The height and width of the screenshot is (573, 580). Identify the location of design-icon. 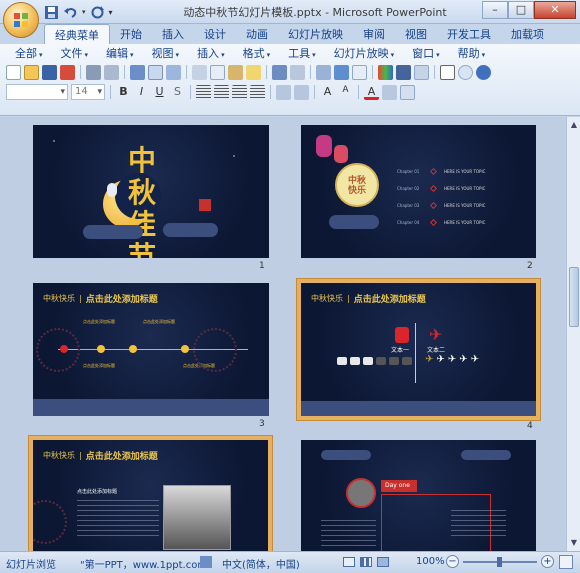
(389, 92).